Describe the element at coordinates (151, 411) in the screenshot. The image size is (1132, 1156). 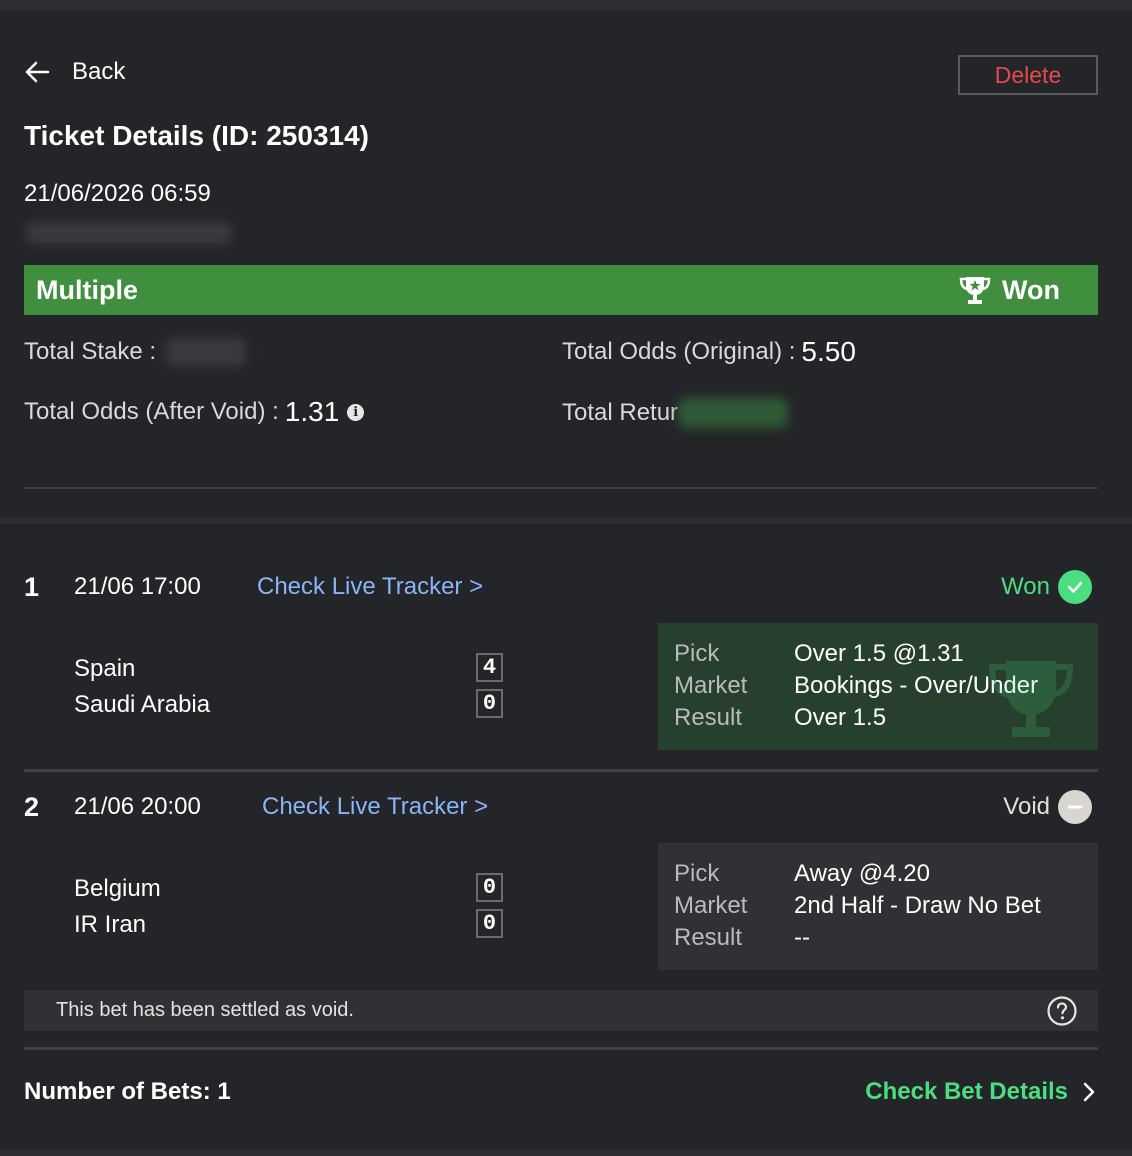
I see `total-odds-after-void-label: Total Odds (After Void) :` at that location.